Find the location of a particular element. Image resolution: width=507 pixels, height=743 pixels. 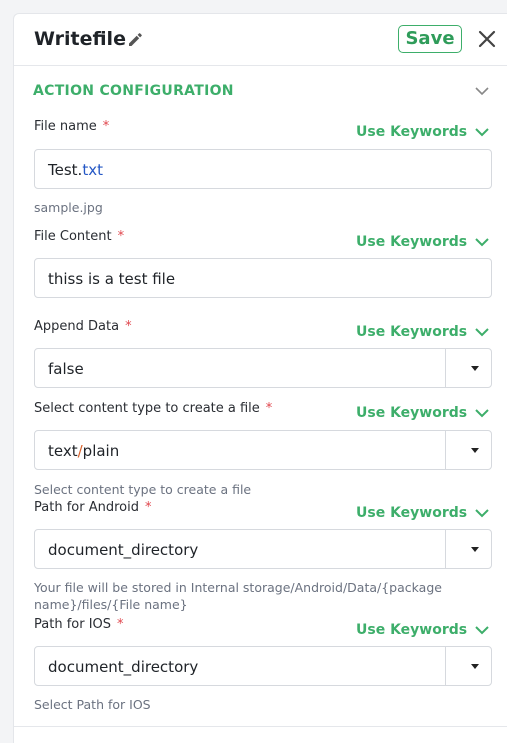

file-content-field: thiss is a test file is located at coordinates (263, 278).